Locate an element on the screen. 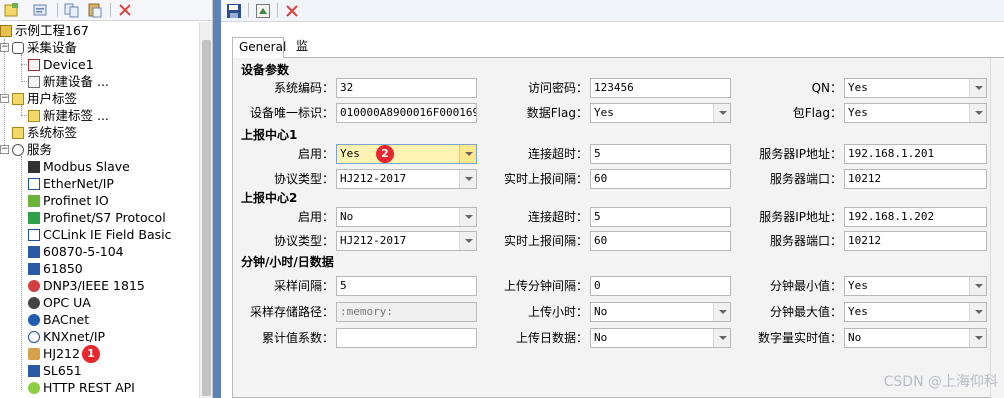 The height and width of the screenshot is (398, 1004). tab-monitor-factor: 监测因子 is located at coordinates (302, 73).